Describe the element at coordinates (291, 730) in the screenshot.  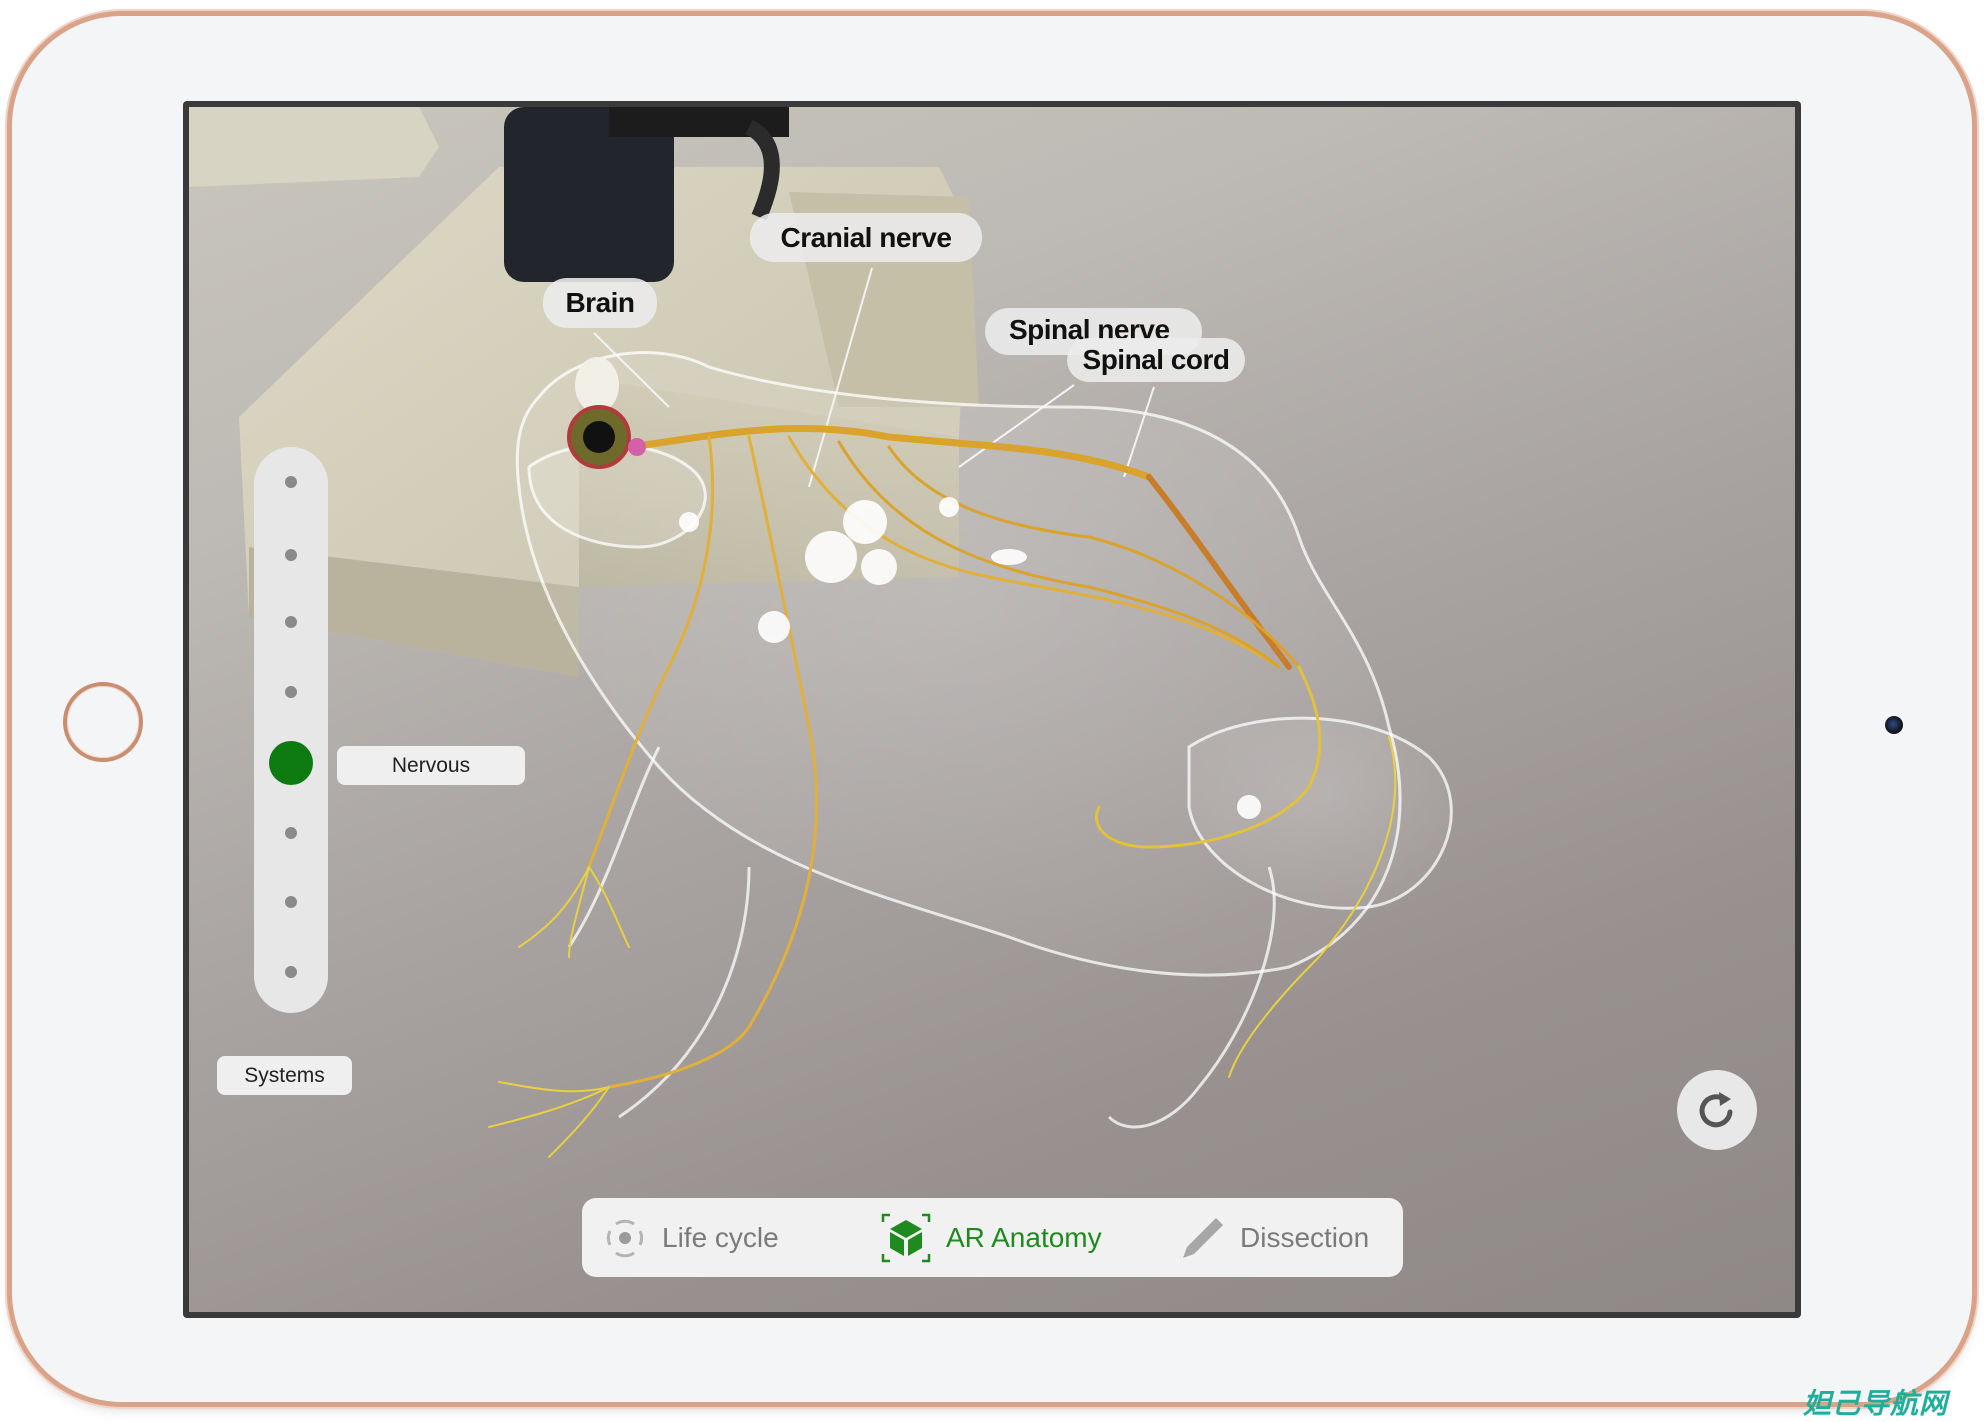
I see `systems-slider` at that location.